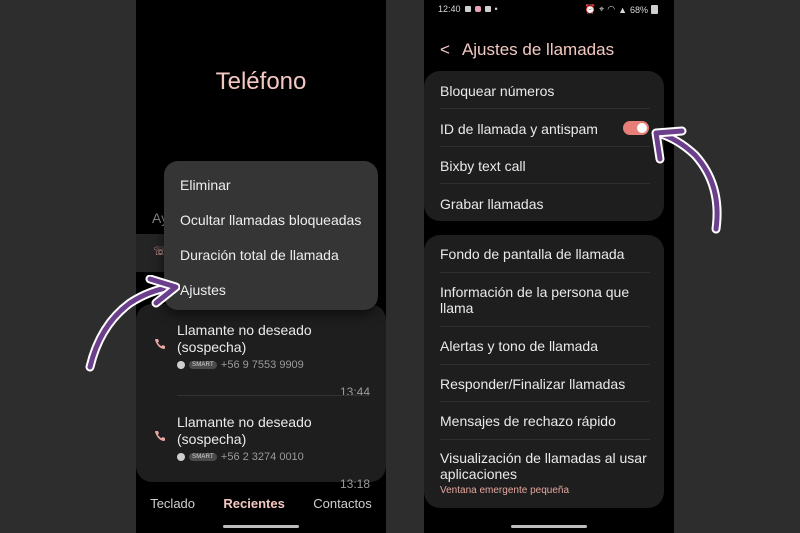  What do you see at coordinates (642, 128) in the screenshot?
I see `toggle-knob` at bounding box center [642, 128].